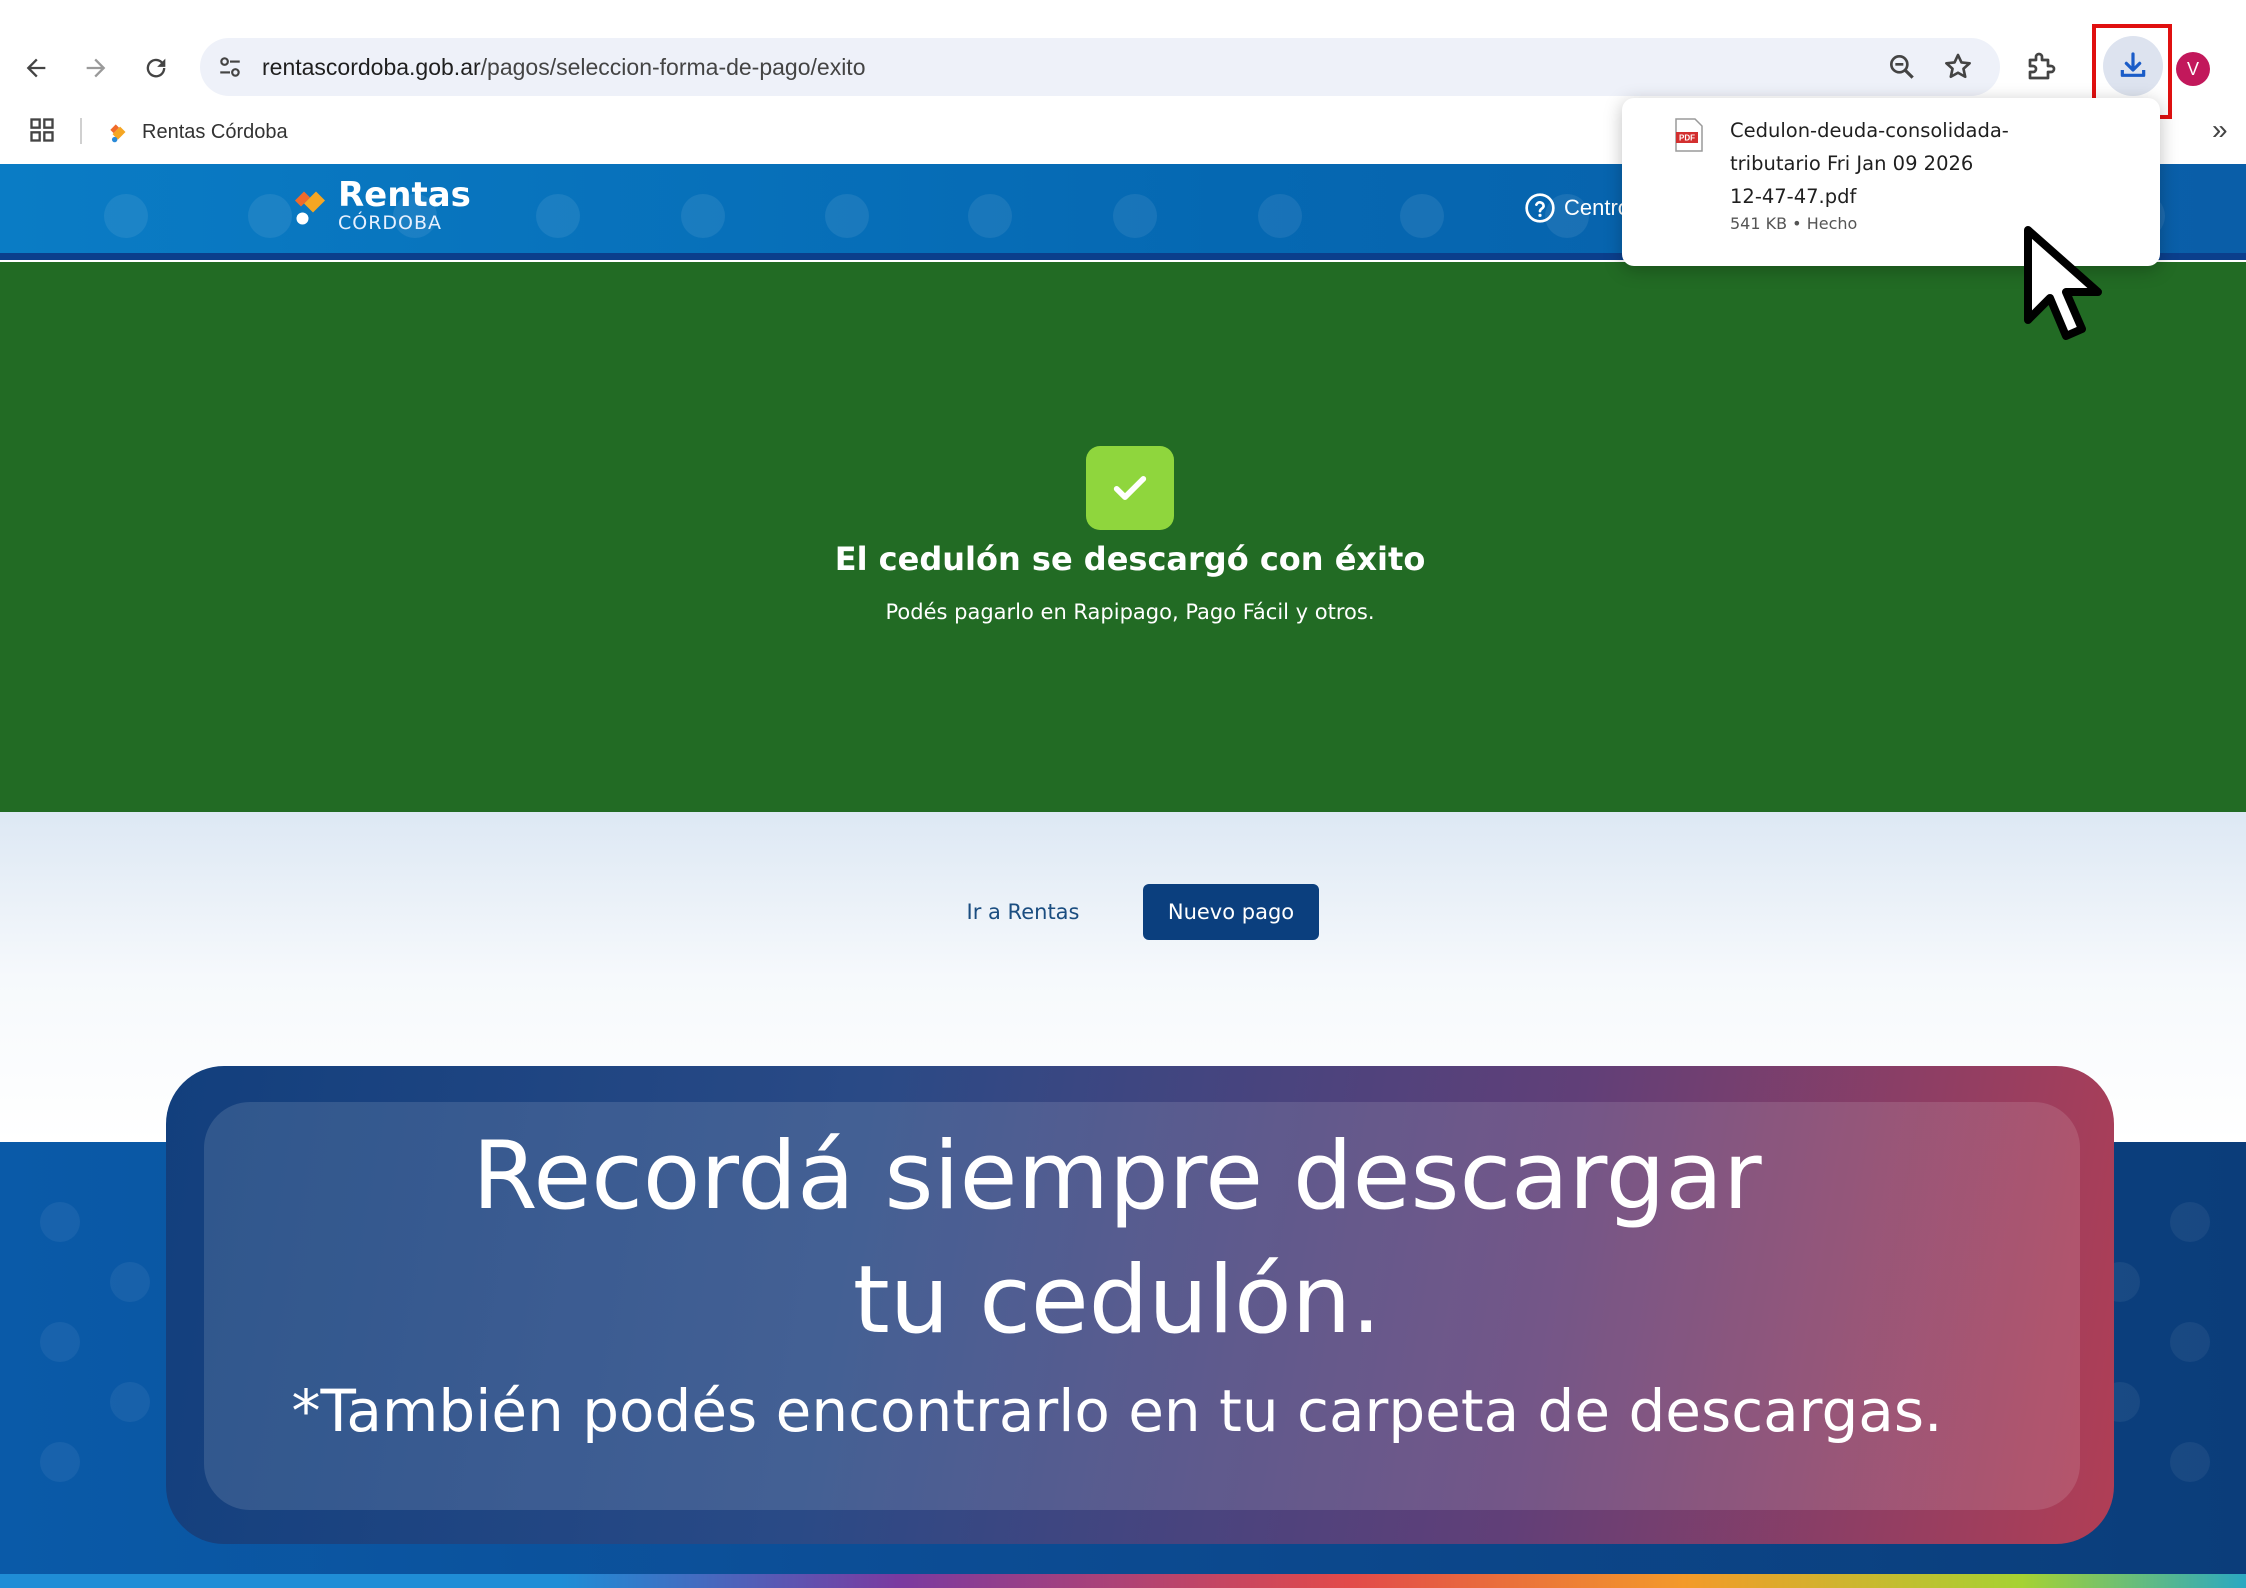 The width and height of the screenshot is (2246, 1588). I want to click on pdf-badge: PDF, so click(1687, 138).